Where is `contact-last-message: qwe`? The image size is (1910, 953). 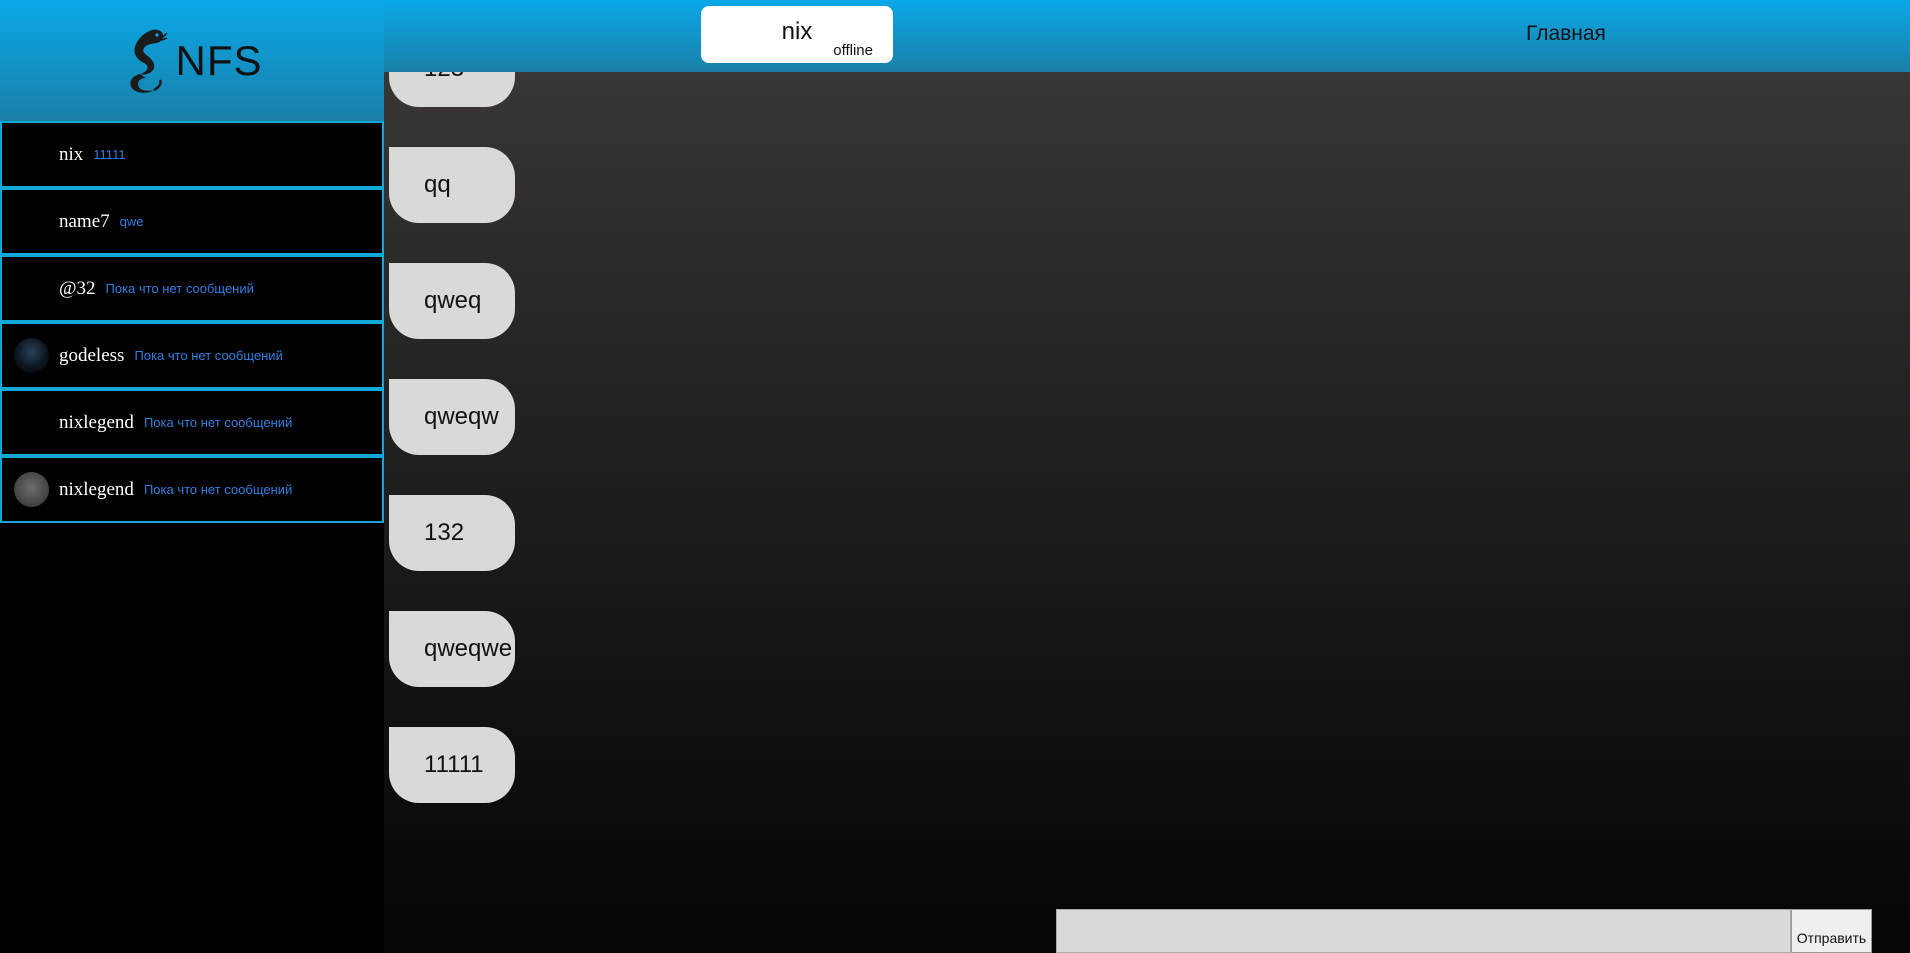
contact-last-message: qwe is located at coordinates (131, 221).